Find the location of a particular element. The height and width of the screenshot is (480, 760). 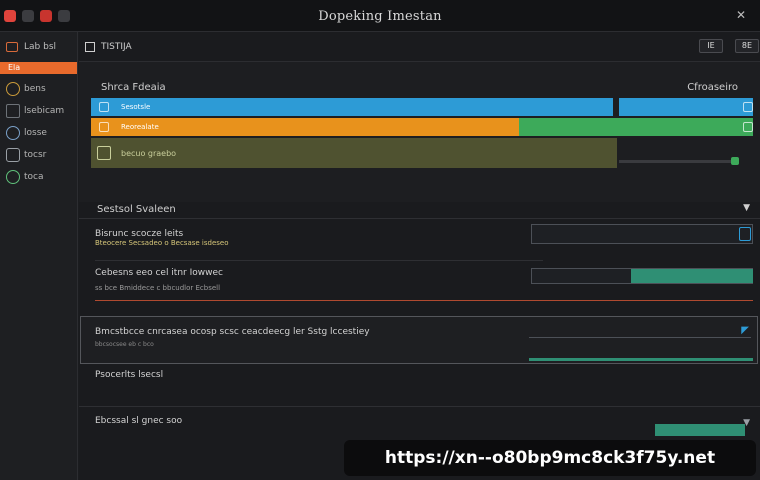

sidebar-item: losse is located at coordinates (38, 133).